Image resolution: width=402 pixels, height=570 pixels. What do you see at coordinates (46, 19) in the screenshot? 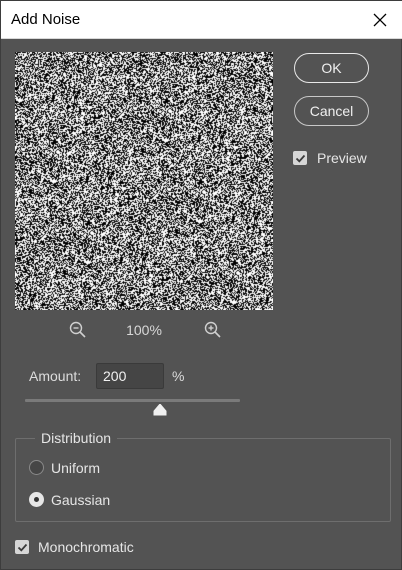
I see `dialog-title: Add Noise` at bounding box center [46, 19].